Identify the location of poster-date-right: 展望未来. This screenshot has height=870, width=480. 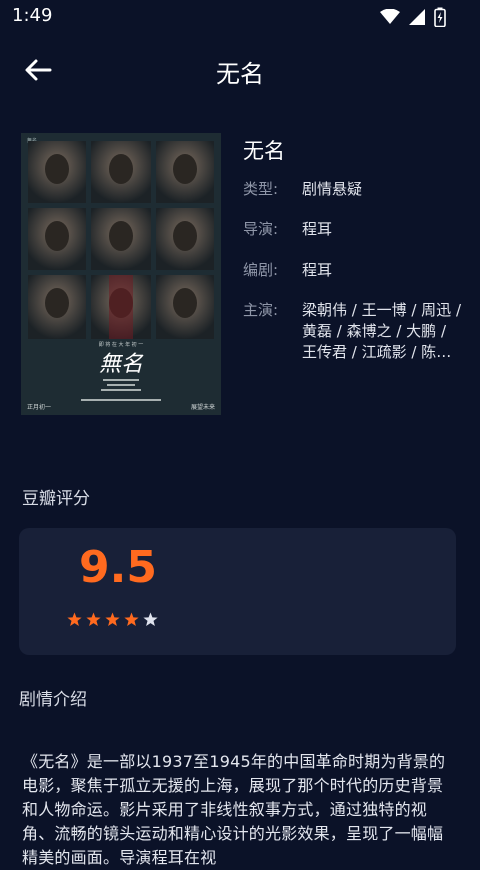
(203, 407).